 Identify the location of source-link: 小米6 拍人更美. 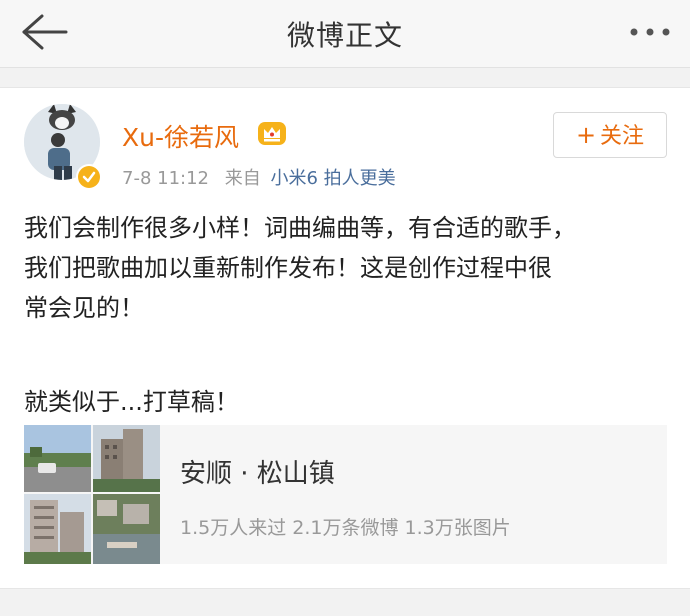
(332, 178).